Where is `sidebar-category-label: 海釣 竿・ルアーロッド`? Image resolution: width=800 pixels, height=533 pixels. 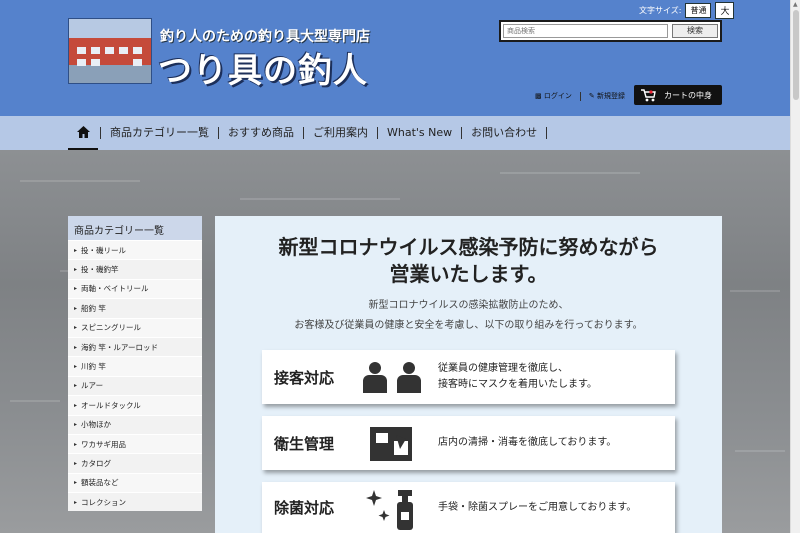 sidebar-category-label: 海釣 竿・ルアーロッド is located at coordinates (119, 347).